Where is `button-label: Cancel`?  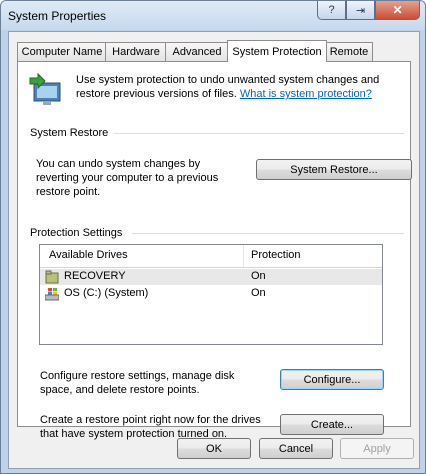 button-label: Cancel is located at coordinates (296, 448).